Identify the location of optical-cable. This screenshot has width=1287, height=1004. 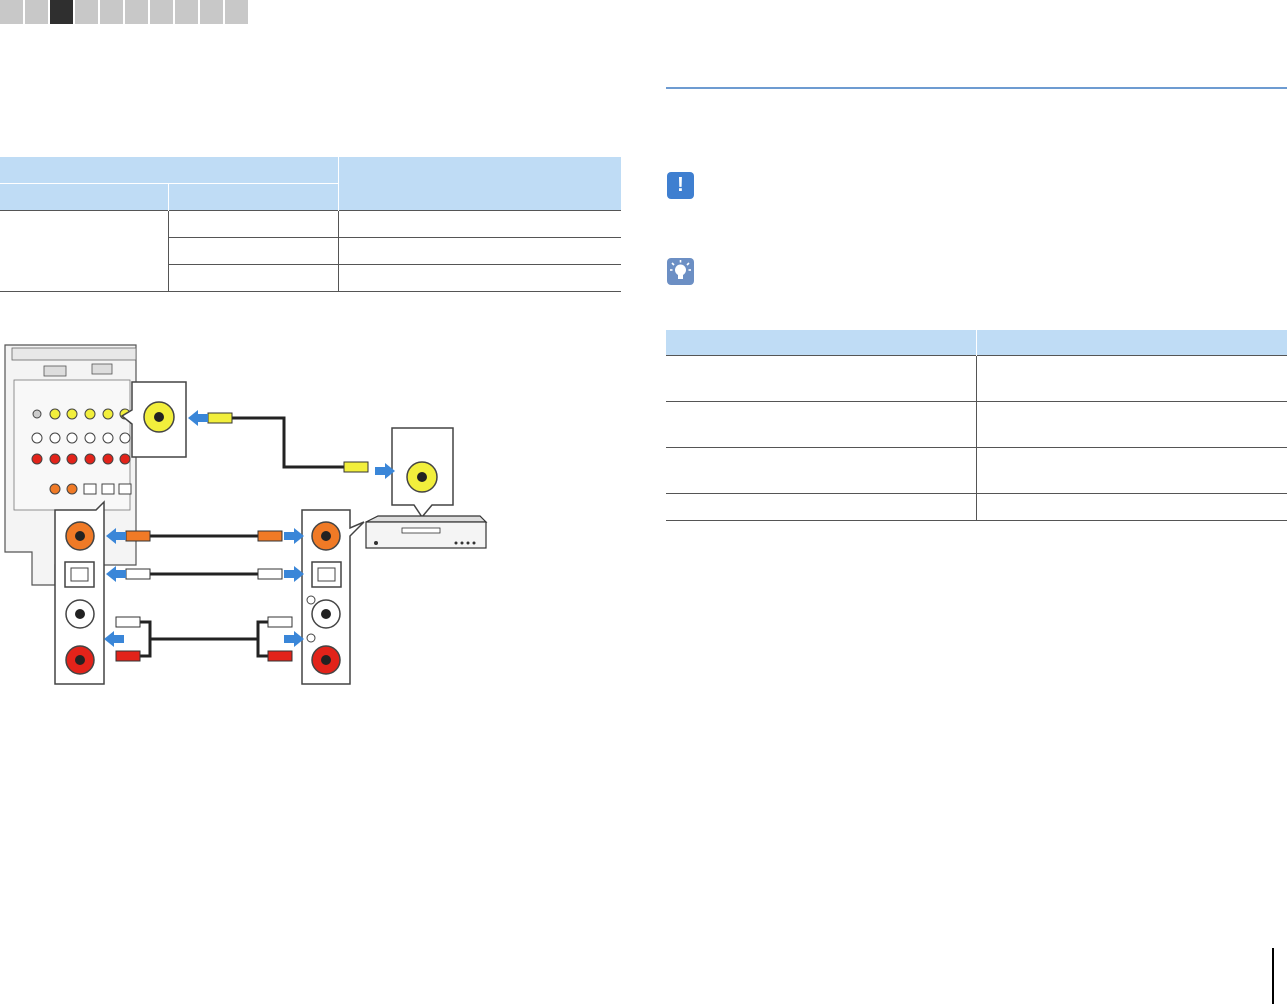
(204, 574).